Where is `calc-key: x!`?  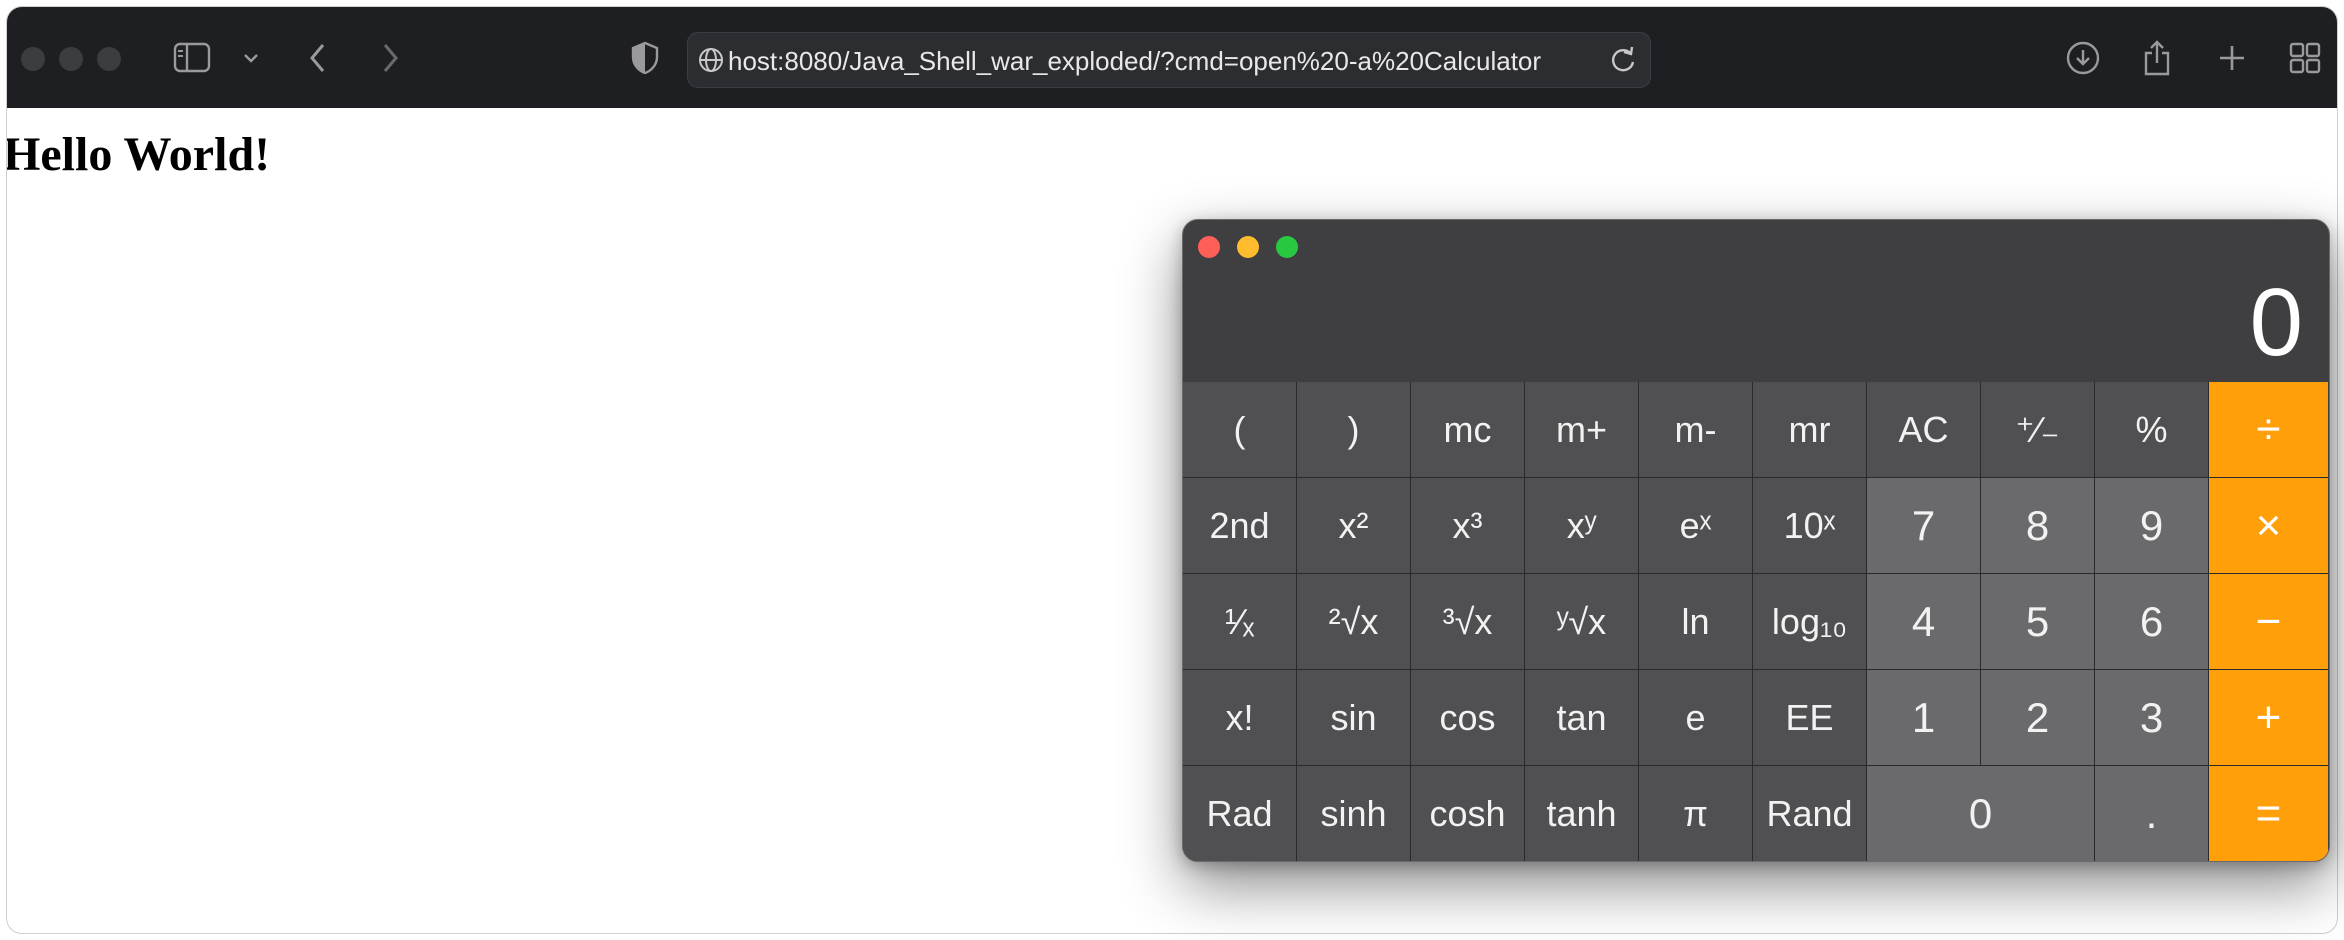
calc-key: x! is located at coordinates (1240, 718).